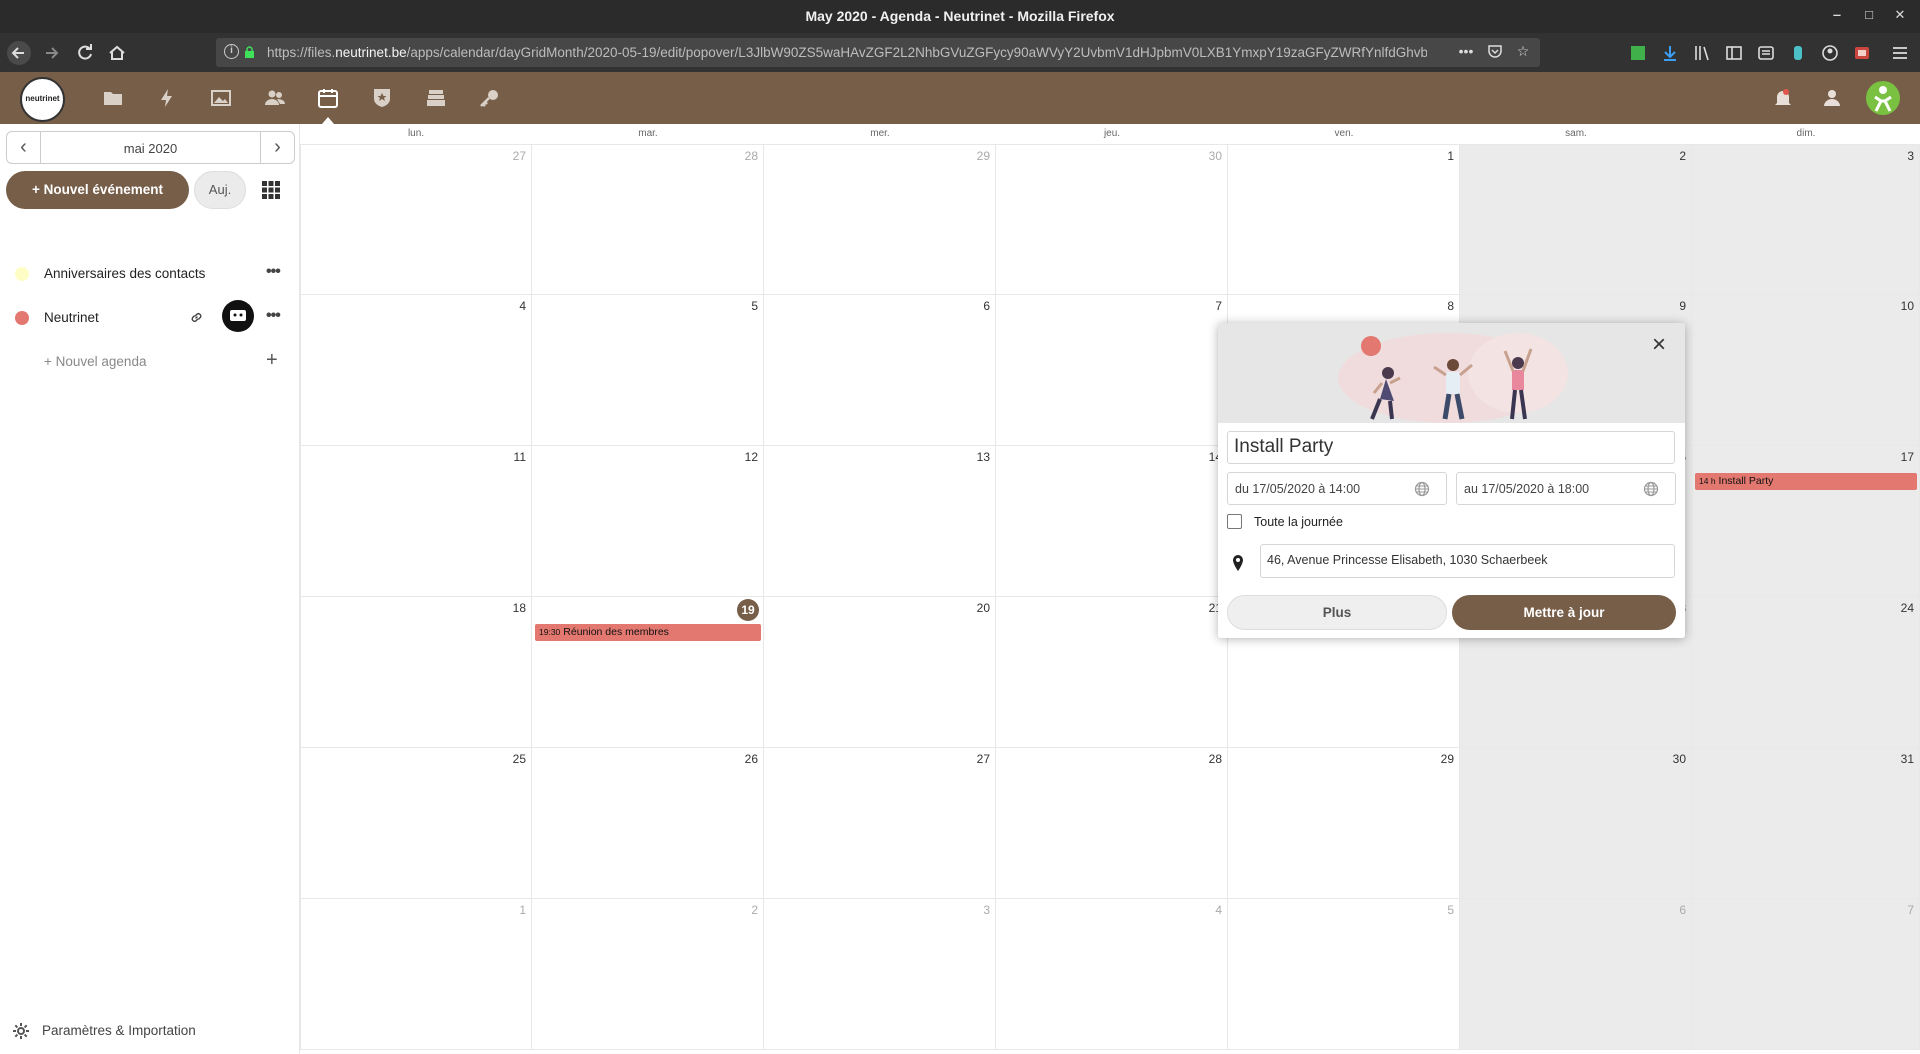 The width and height of the screenshot is (1920, 1054). I want to click on calendar-event: 19:30 Réunion des membres, so click(648, 632).